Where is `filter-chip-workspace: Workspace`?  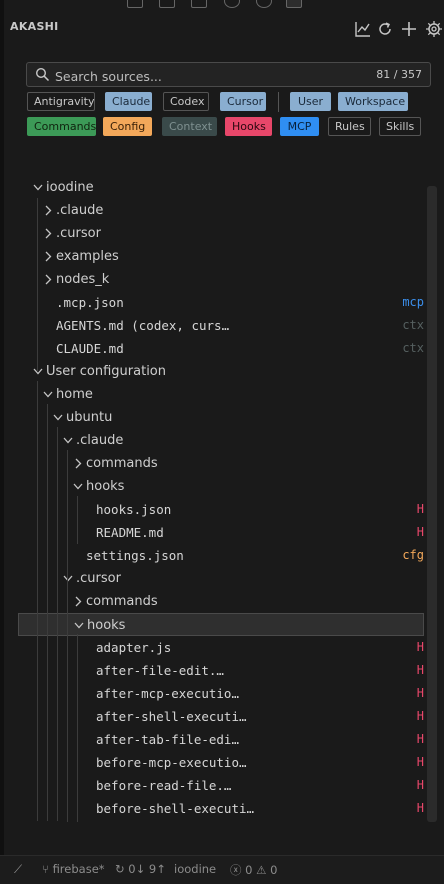 filter-chip-workspace: Workspace is located at coordinates (373, 101).